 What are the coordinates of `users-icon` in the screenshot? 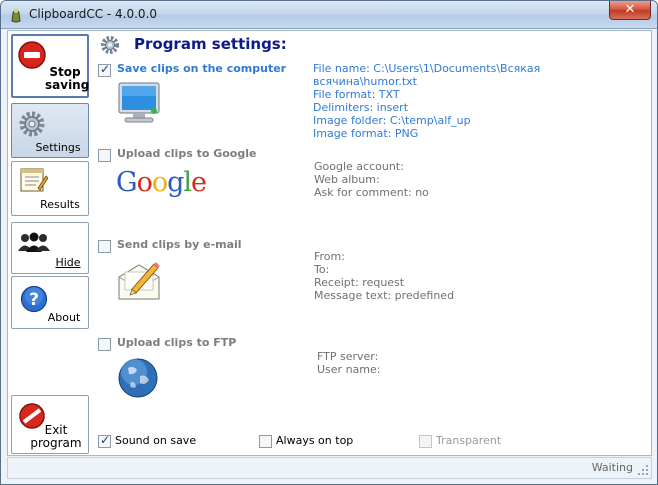 It's located at (34, 242).